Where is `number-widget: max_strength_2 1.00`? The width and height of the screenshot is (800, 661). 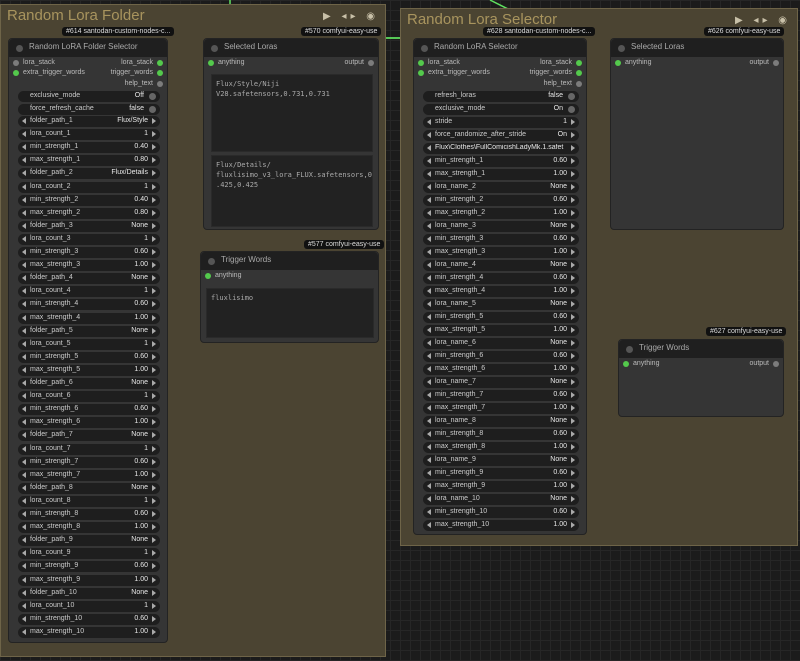
number-widget: max_strength_2 1.00 is located at coordinates (501, 213).